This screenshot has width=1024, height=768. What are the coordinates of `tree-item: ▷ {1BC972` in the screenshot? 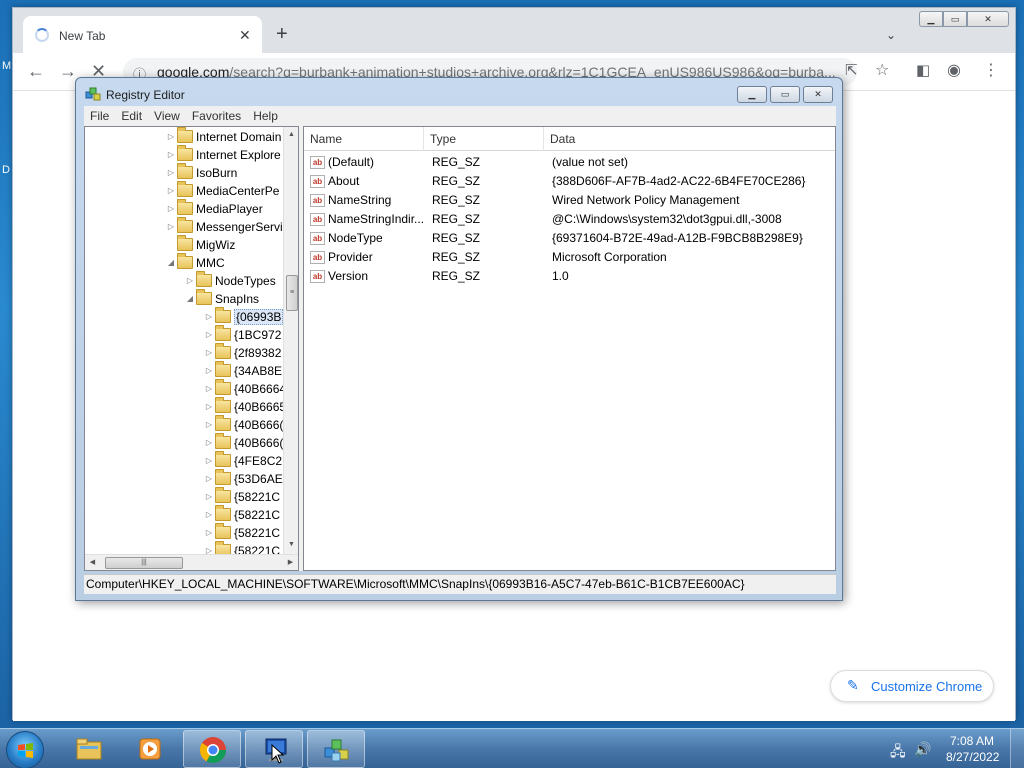 It's located at (242, 334).